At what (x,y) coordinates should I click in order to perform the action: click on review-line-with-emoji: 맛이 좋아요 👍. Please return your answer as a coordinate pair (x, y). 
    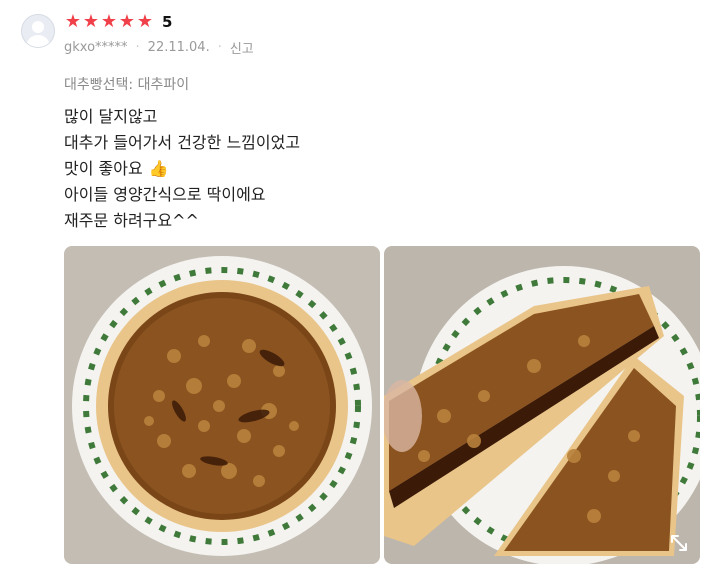
    Looking at the image, I should click on (182, 169).